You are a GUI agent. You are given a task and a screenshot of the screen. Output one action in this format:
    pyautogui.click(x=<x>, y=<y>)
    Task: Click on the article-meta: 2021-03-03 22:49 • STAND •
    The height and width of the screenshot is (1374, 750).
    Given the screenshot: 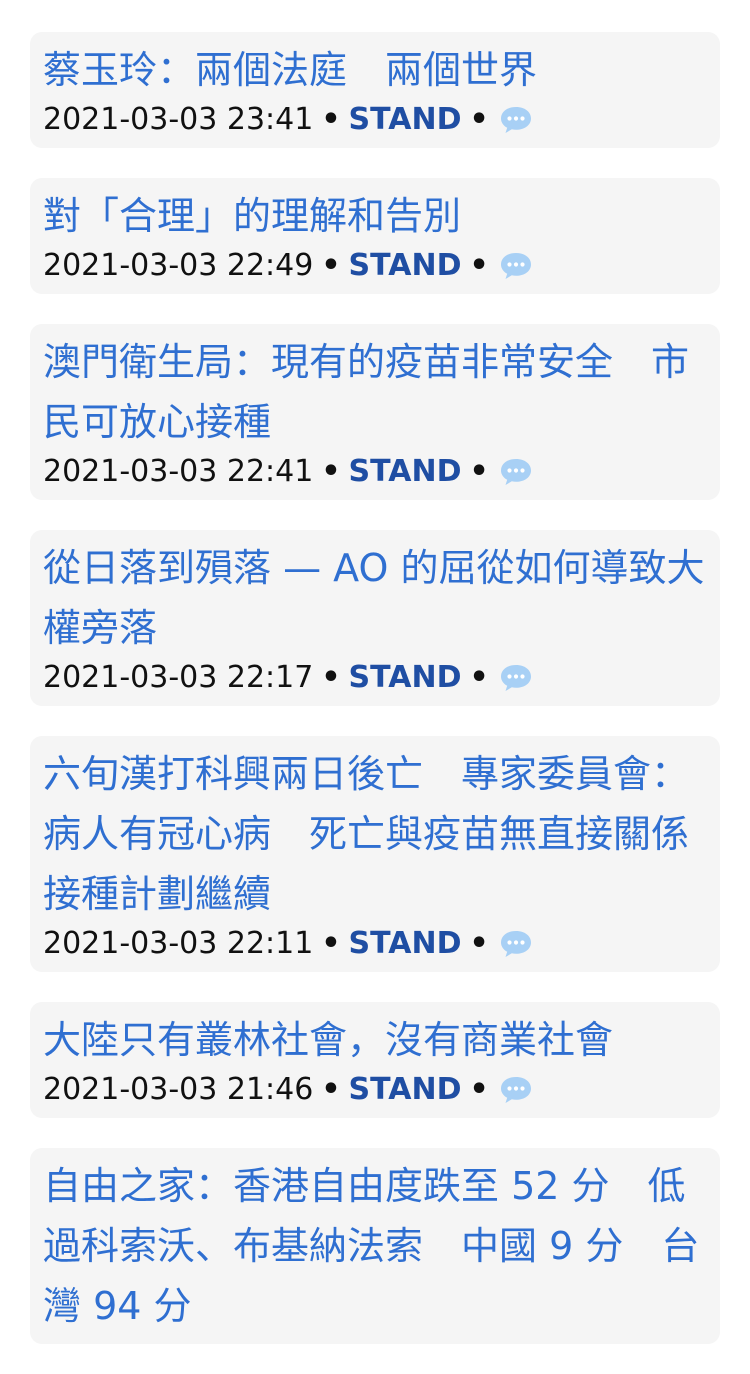 What is the action you would take?
    pyautogui.click(x=375, y=266)
    